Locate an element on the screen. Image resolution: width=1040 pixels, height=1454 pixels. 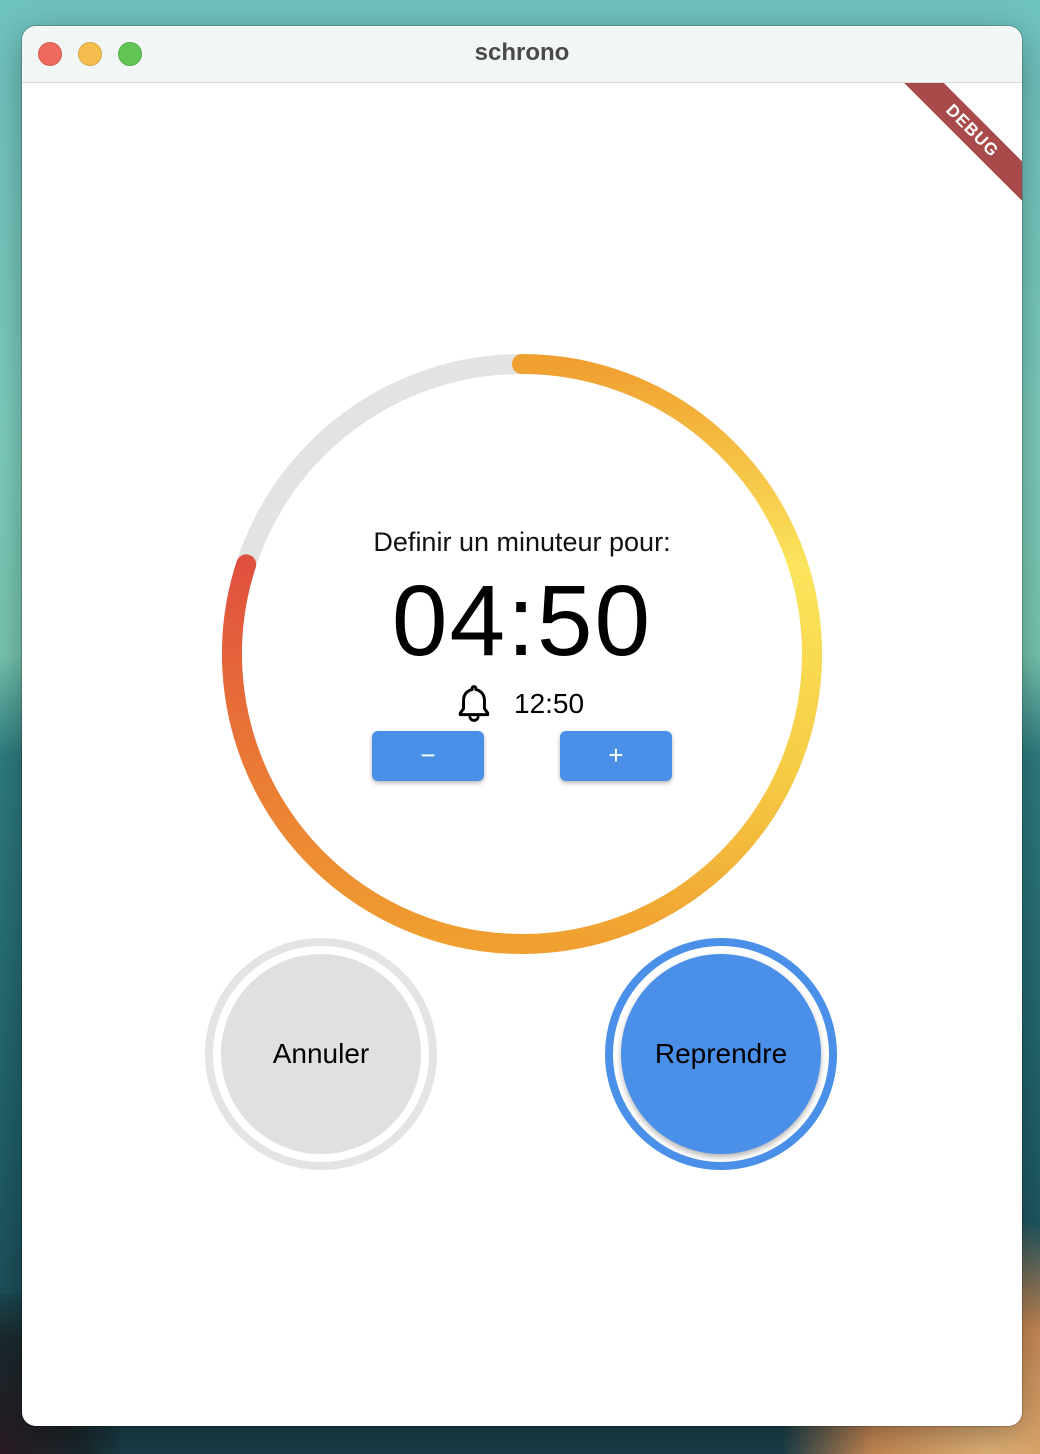
title-bar: schrono is located at coordinates (522, 54).